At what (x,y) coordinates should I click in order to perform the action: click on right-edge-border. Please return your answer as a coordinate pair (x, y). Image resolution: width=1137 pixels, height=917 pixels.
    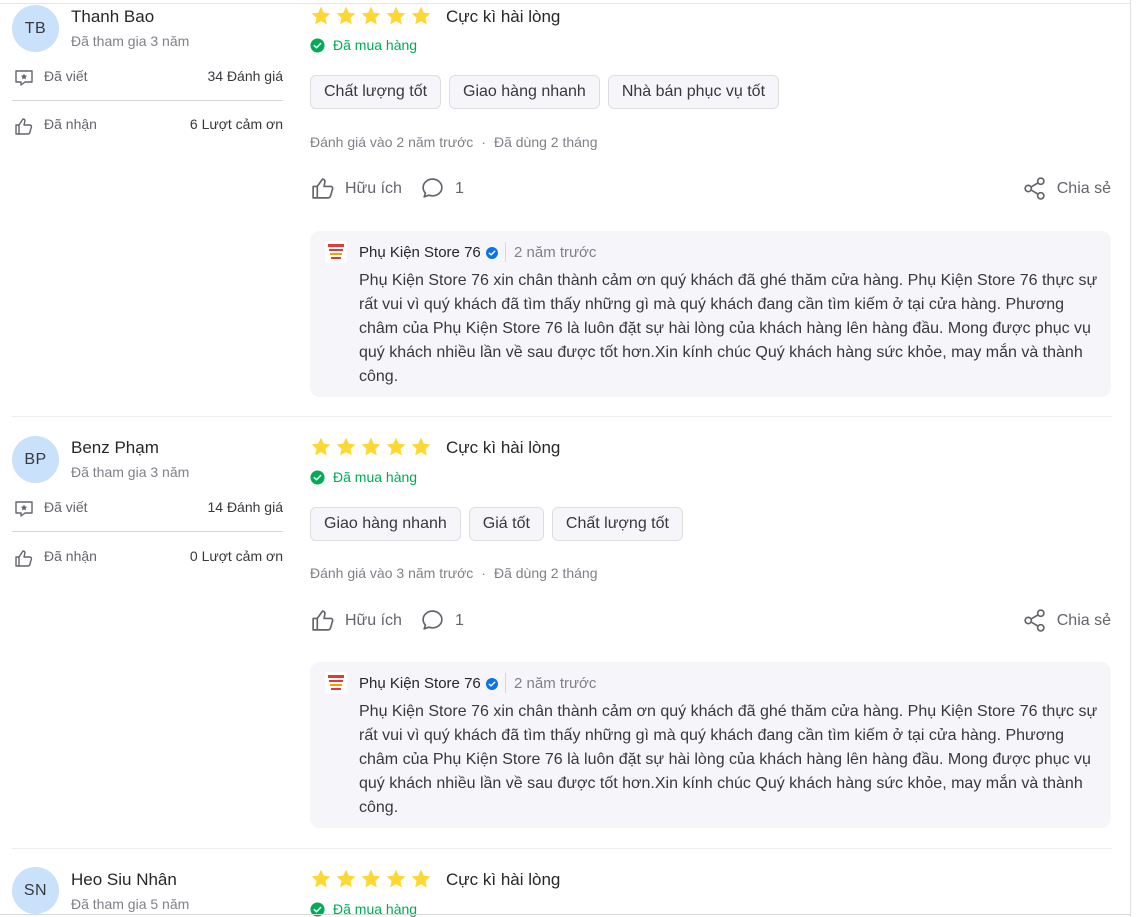
    Looking at the image, I should click on (1130, 458).